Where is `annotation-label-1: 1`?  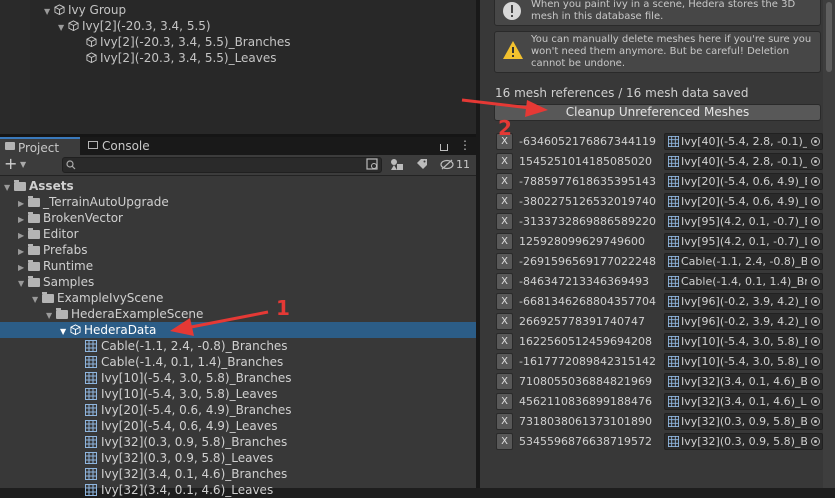
annotation-label-1: 1 is located at coordinates (283, 308).